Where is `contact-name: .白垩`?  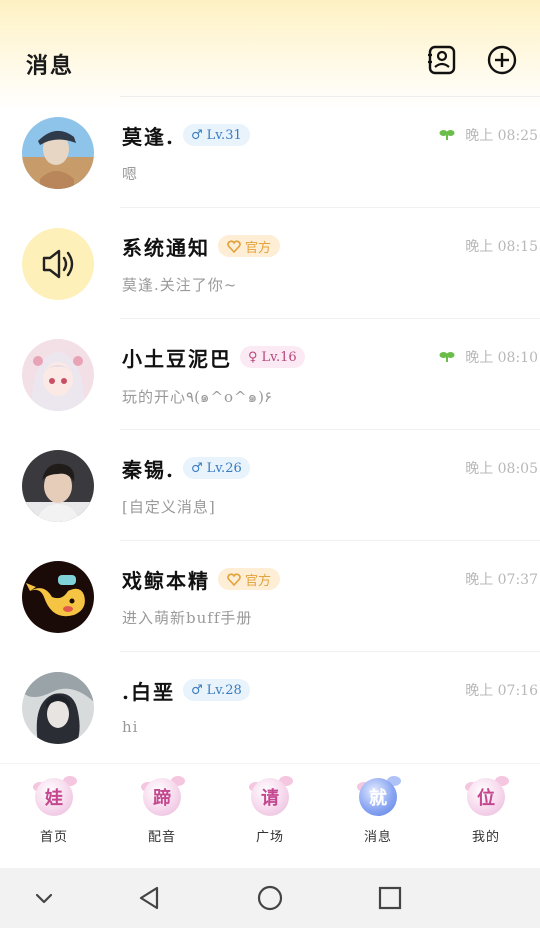
contact-name: .白垩 is located at coordinates (148, 691).